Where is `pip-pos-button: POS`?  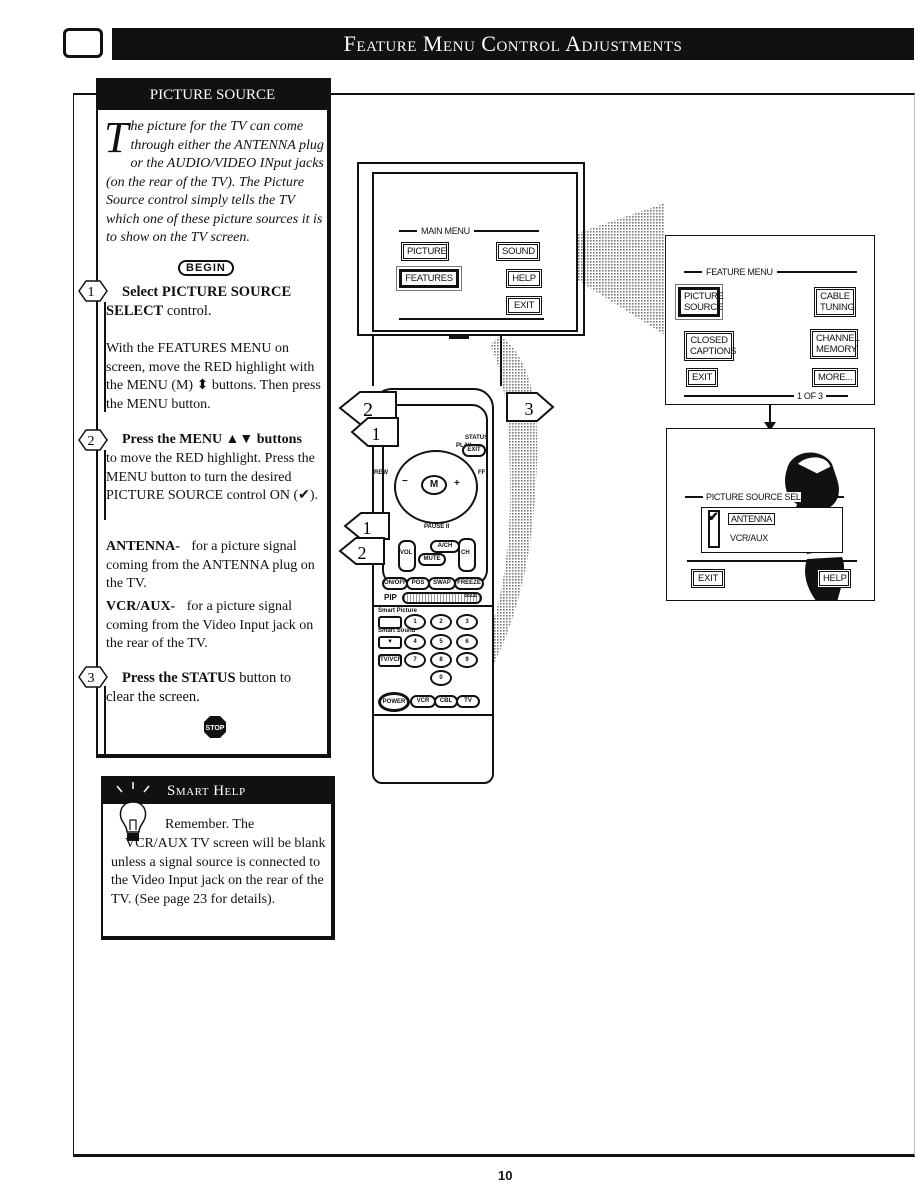
pip-pos-button: POS is located at coordinates (418, 583).